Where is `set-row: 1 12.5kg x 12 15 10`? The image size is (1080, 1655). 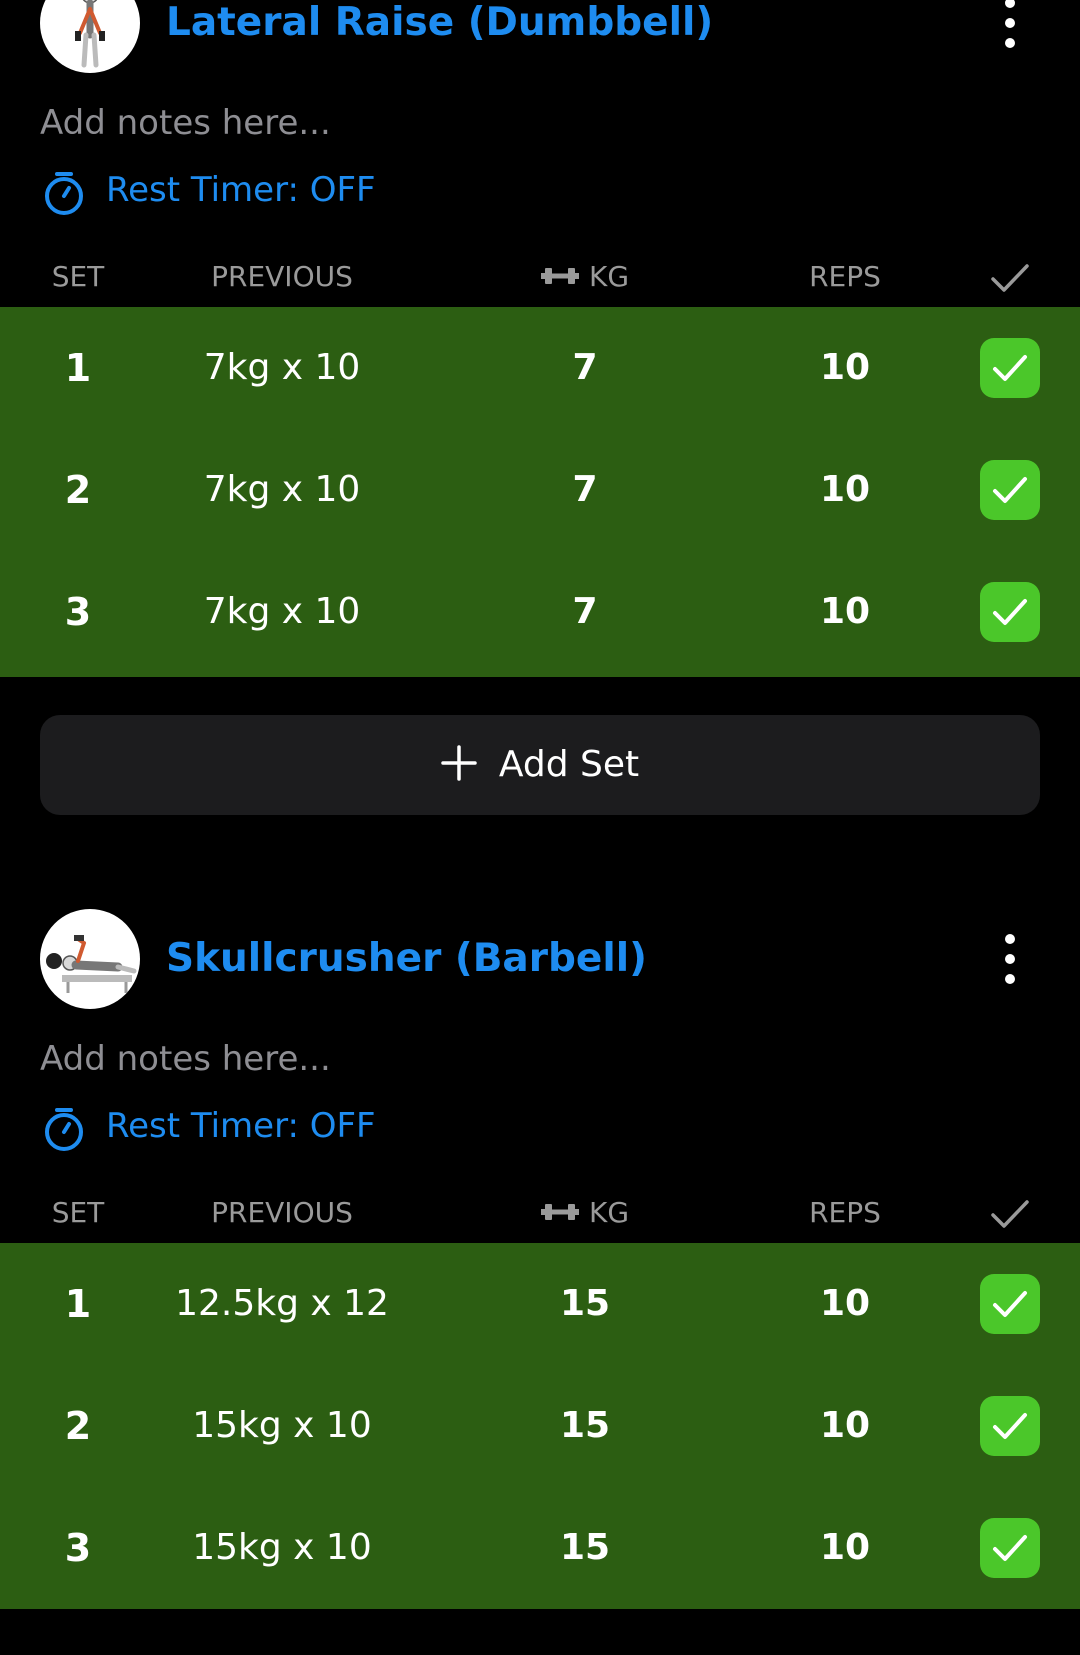 set-row: 1 12.5kg x 12 15 10 is located at coordinates (540, 1304).